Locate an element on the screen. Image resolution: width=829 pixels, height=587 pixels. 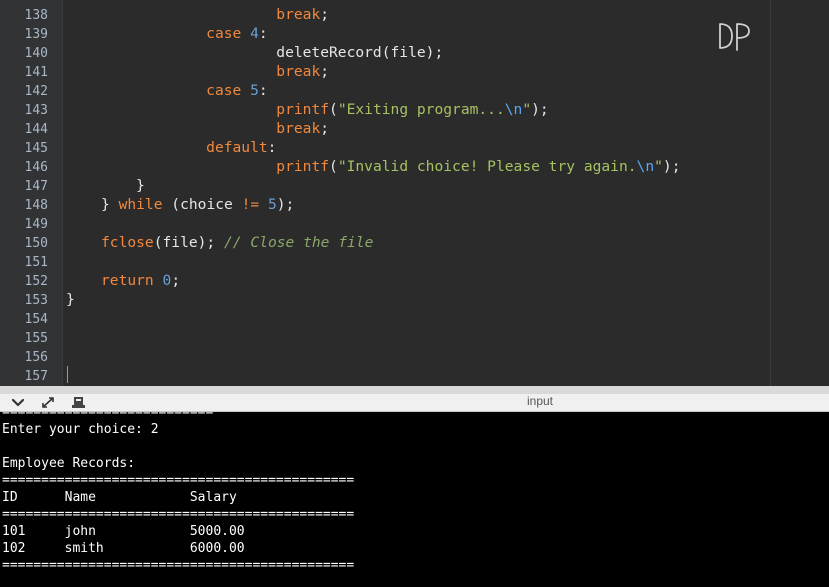
line-number: 154 is located at coordinates (36, 319).